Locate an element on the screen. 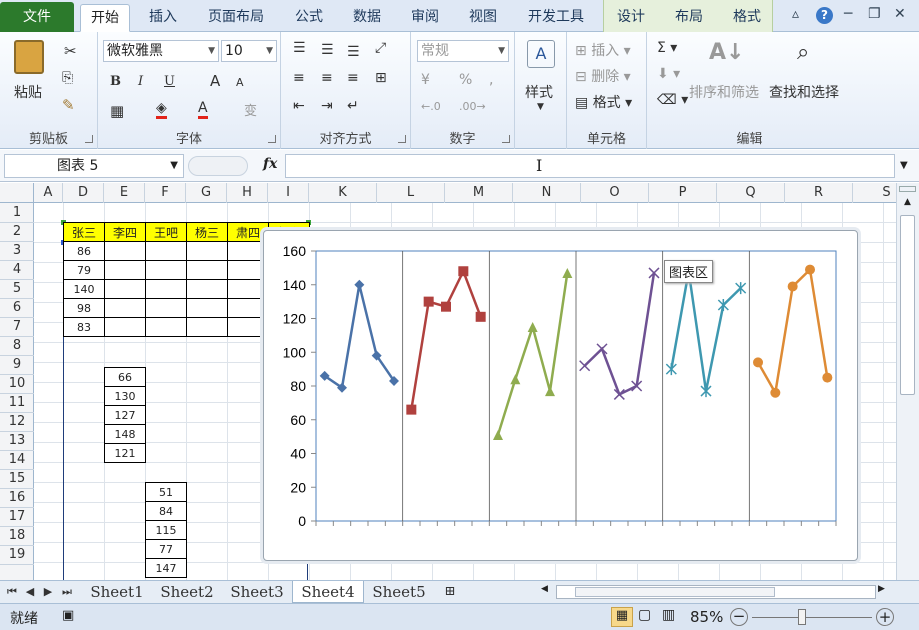 This screenshot has height=630, width=919. sheet-tab: Sheet3 is located at coordinates (257, 592).